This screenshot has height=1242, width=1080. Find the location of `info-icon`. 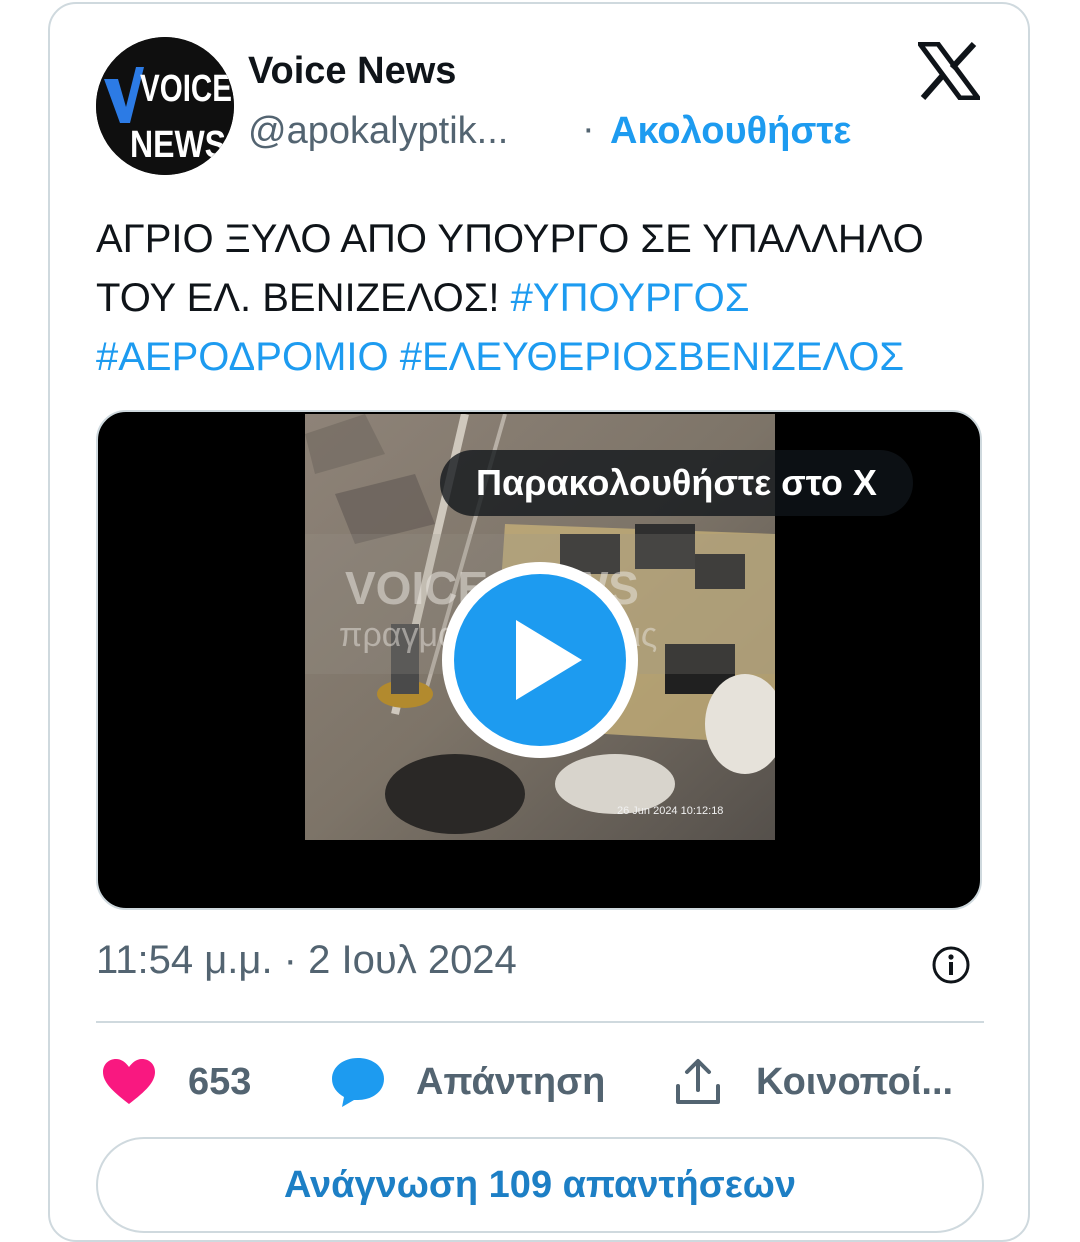

info-icon is located at coordinates (951, 965).